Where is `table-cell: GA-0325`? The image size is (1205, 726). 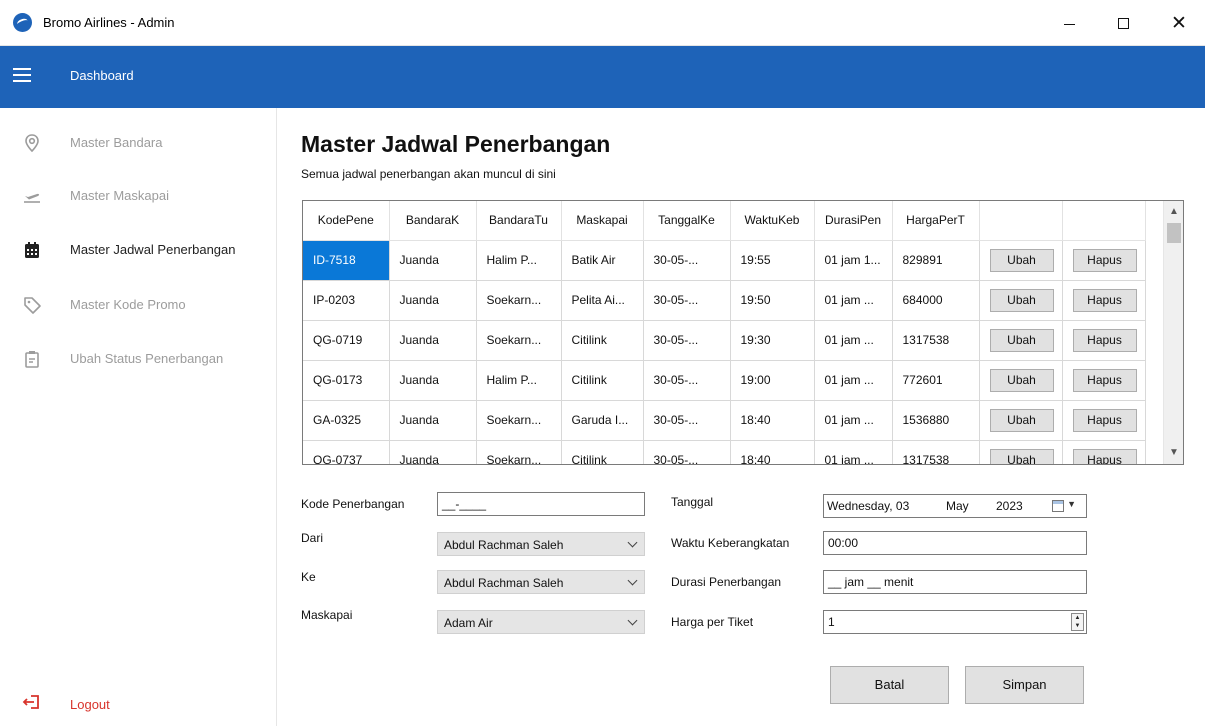
table-cell: GA-0325 is located at coordinates (346, 420).